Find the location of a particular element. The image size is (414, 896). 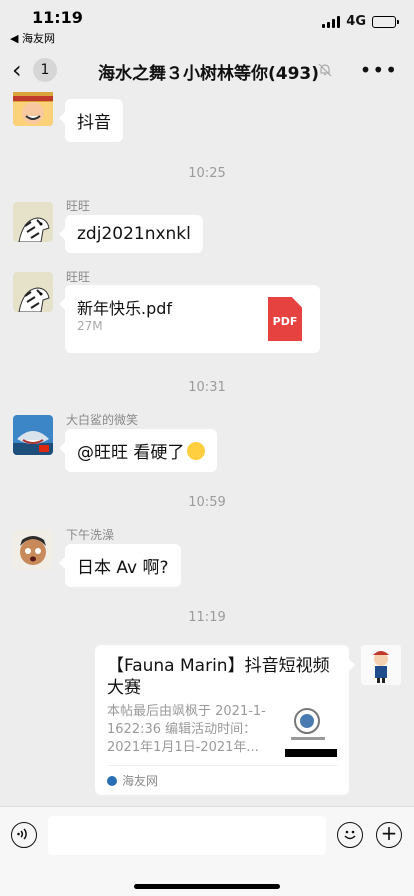

emoji-icon is located at coordinates (196, 451).